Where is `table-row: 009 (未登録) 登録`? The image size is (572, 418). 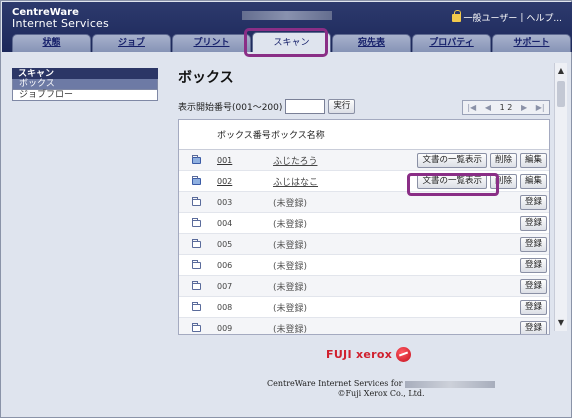 table-row: 009 (未登録) 登録 is located at coordinates (364, 326).